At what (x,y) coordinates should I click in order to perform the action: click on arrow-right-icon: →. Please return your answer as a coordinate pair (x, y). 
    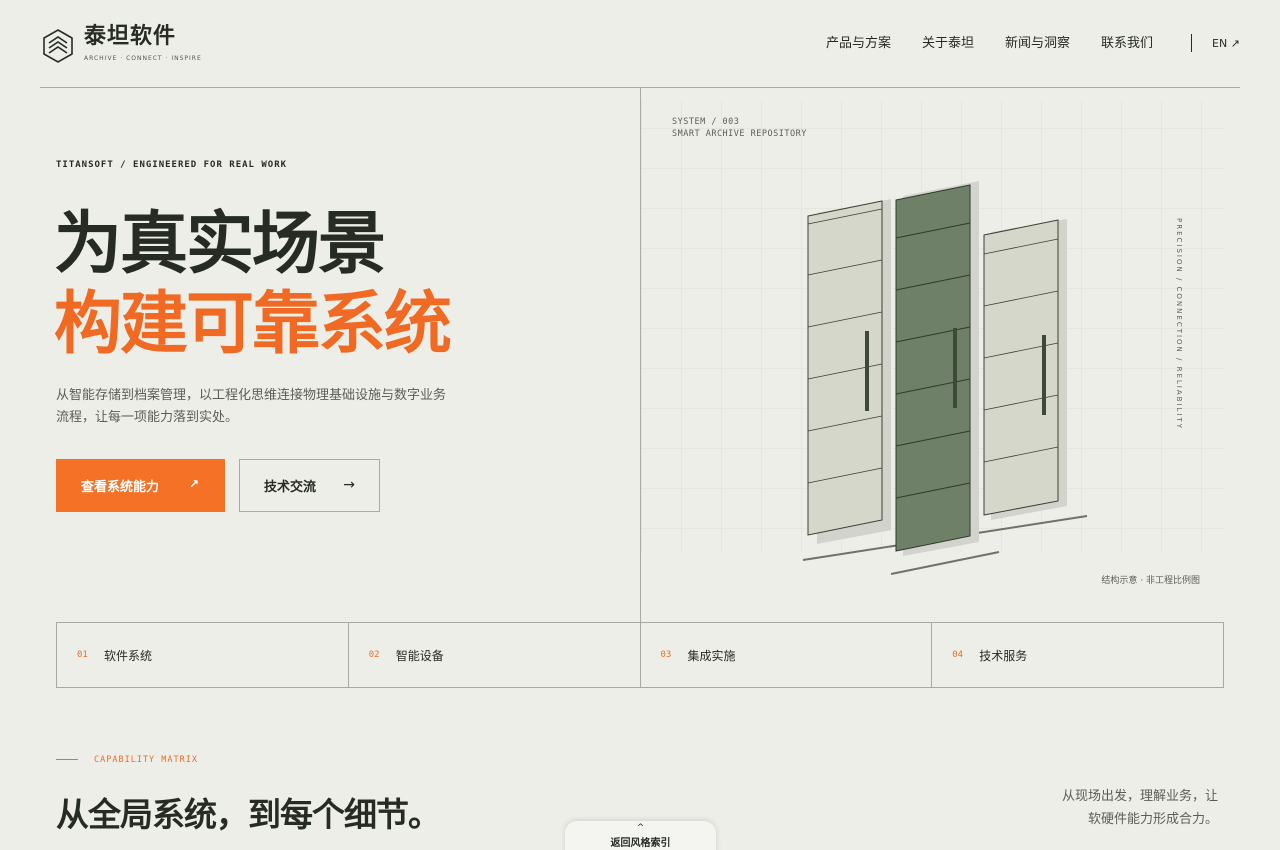
    Looking at the image, I should click on (349, 485).